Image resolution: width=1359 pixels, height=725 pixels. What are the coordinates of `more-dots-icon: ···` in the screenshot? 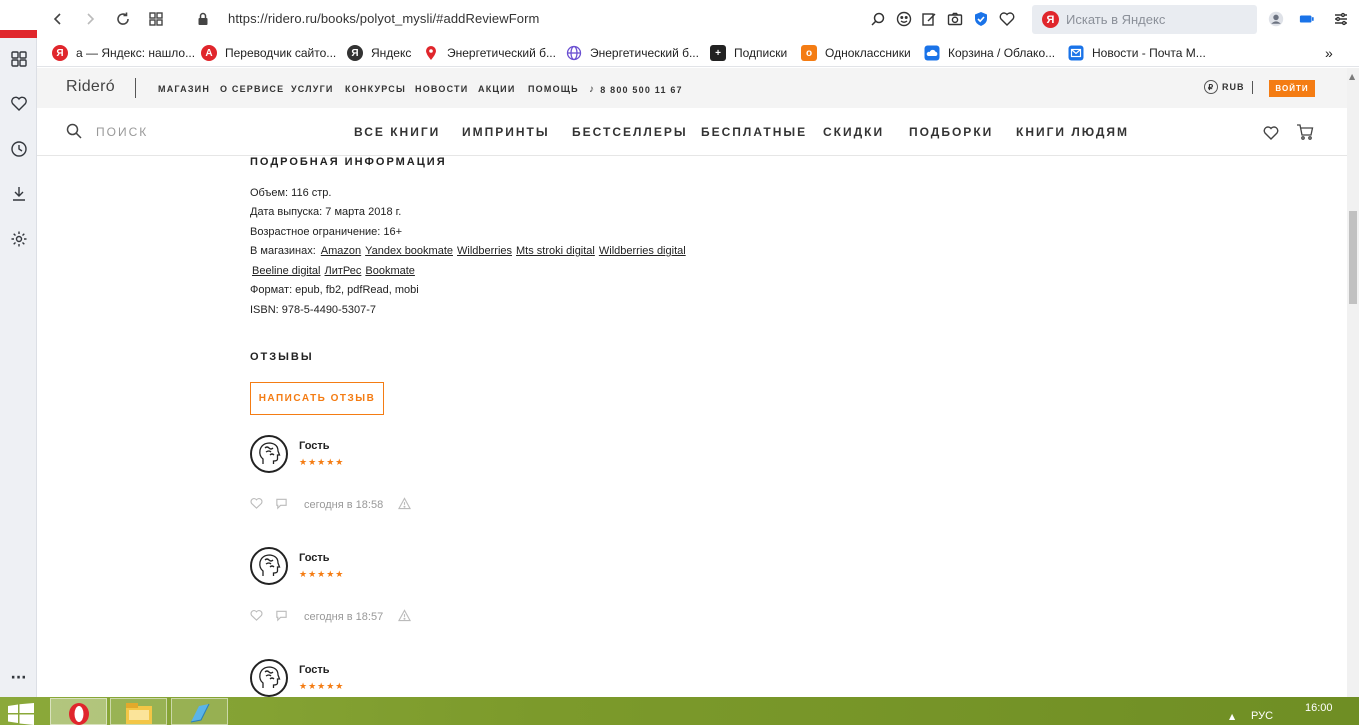 It's located at (18, 678).